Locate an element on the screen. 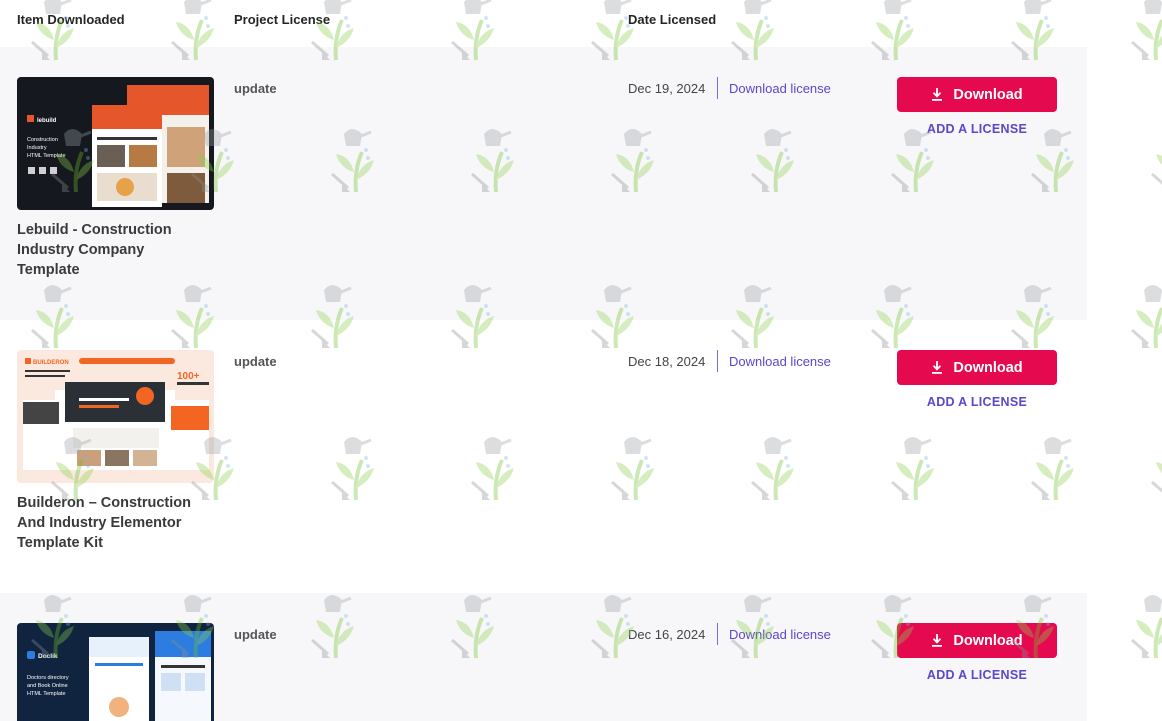  svg-text: Industry is located at coordinates (37, 148).